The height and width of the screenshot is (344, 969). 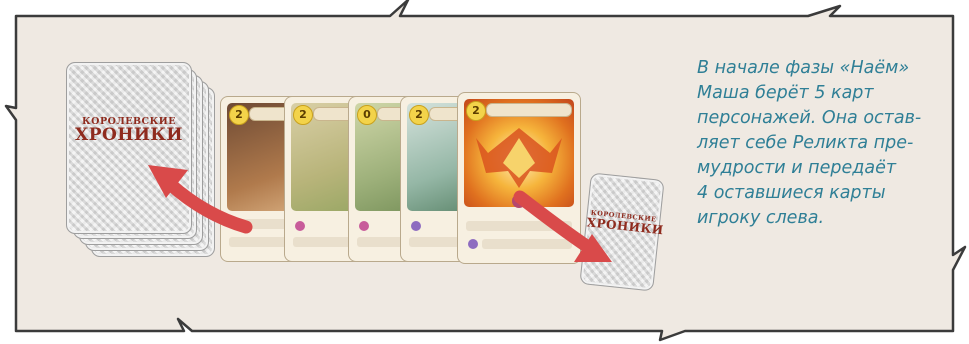 I want to click on caption-line: В начале фазы «Наём», so click(x=803, y=68).